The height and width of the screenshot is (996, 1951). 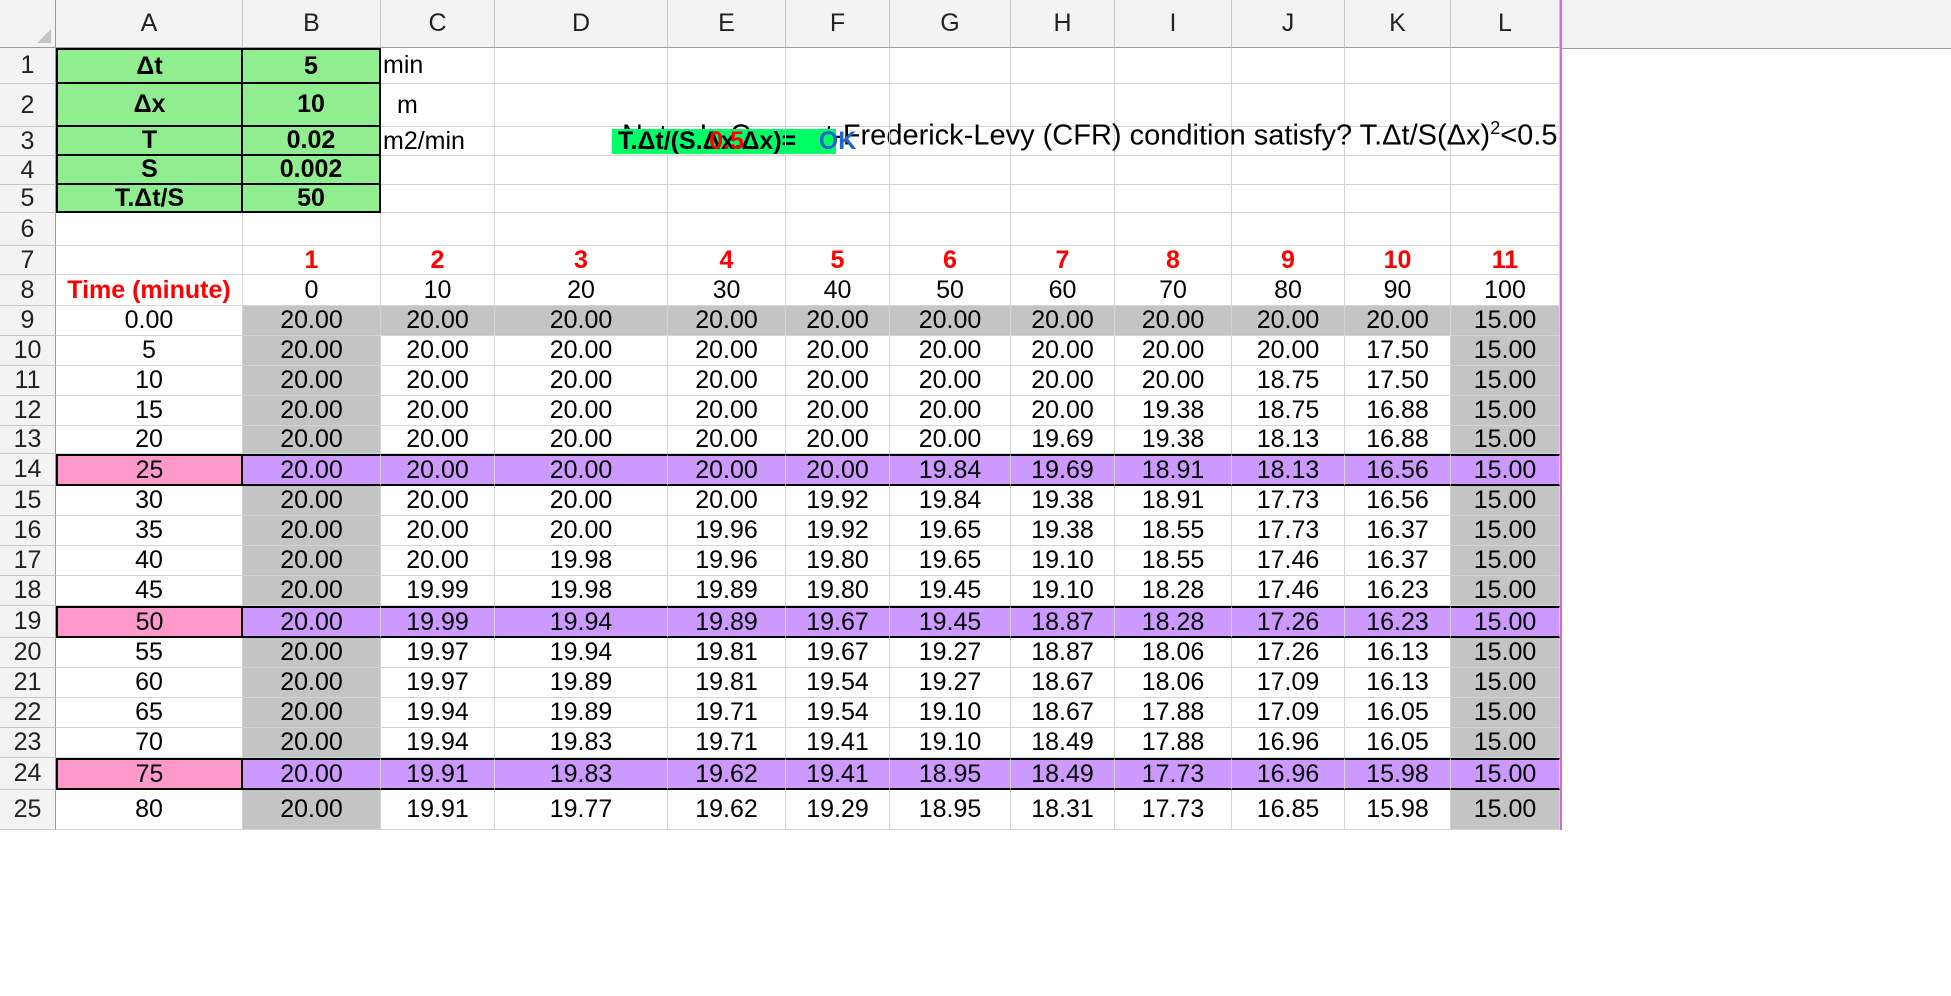 I want to click on head-value-cell: 18.06, so click(x=1173, y=653).